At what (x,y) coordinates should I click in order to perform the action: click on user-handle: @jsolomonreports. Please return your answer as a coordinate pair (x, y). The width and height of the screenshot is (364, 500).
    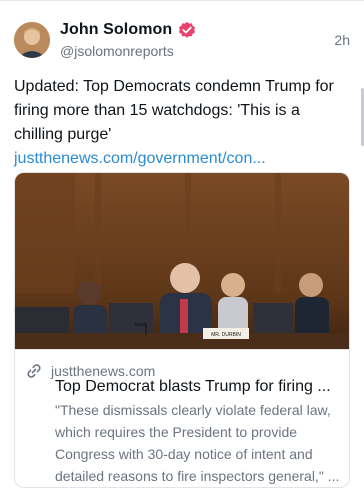
    Looking at the image, I should click on (117, 51).